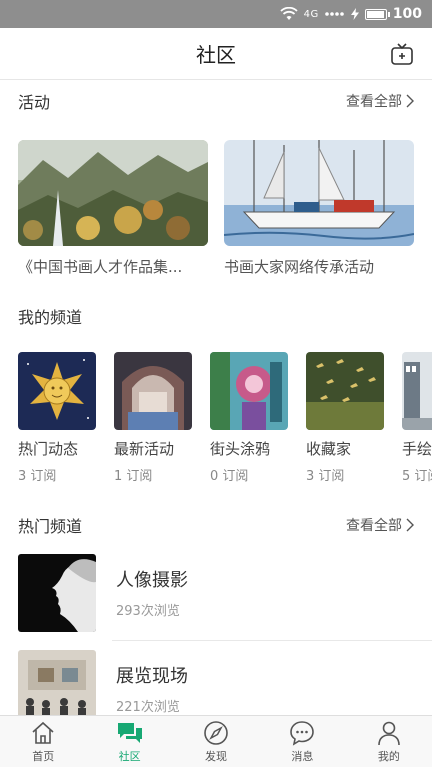  I want to click on channel-name: 街头涂鸦, so click(240, 449).